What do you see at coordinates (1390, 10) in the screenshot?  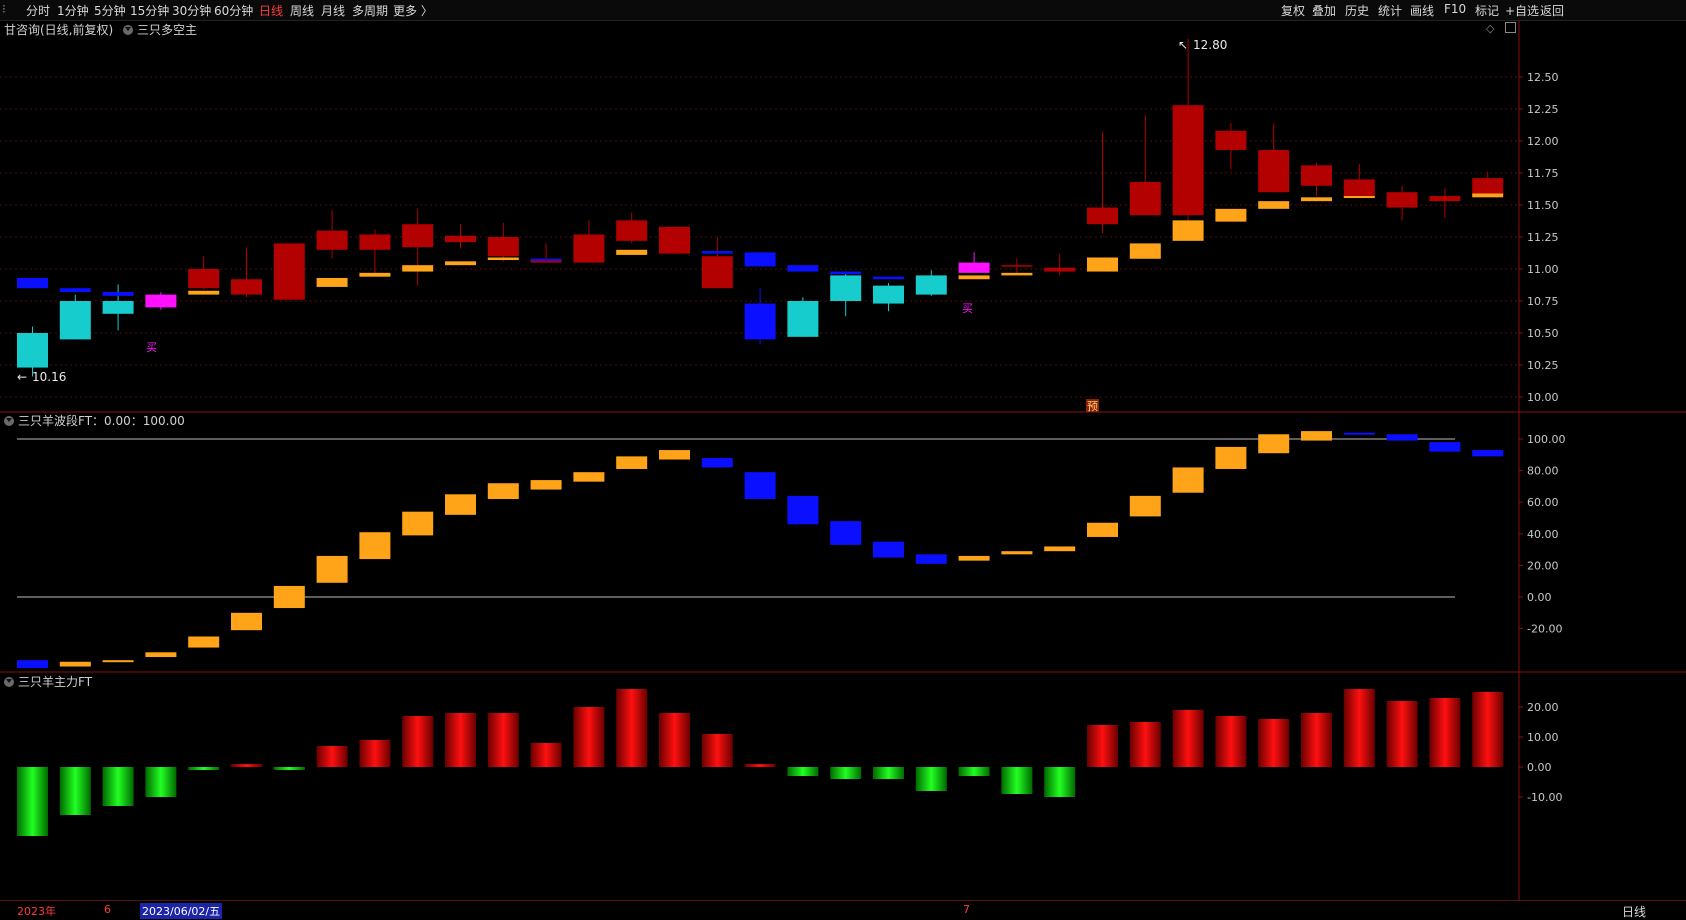 I see `stats-button: 统计` at bounding box center [1390, 10].